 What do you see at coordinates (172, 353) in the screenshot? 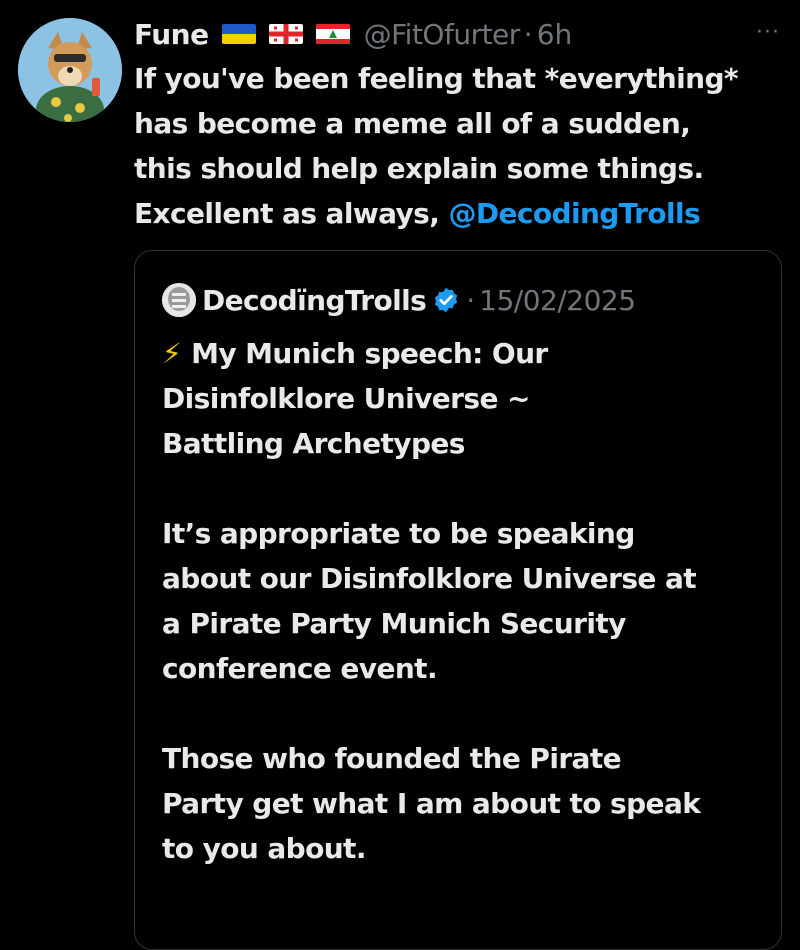
I see `lightning-bolt-icon: ⚡` at bounding box center [172, 353].